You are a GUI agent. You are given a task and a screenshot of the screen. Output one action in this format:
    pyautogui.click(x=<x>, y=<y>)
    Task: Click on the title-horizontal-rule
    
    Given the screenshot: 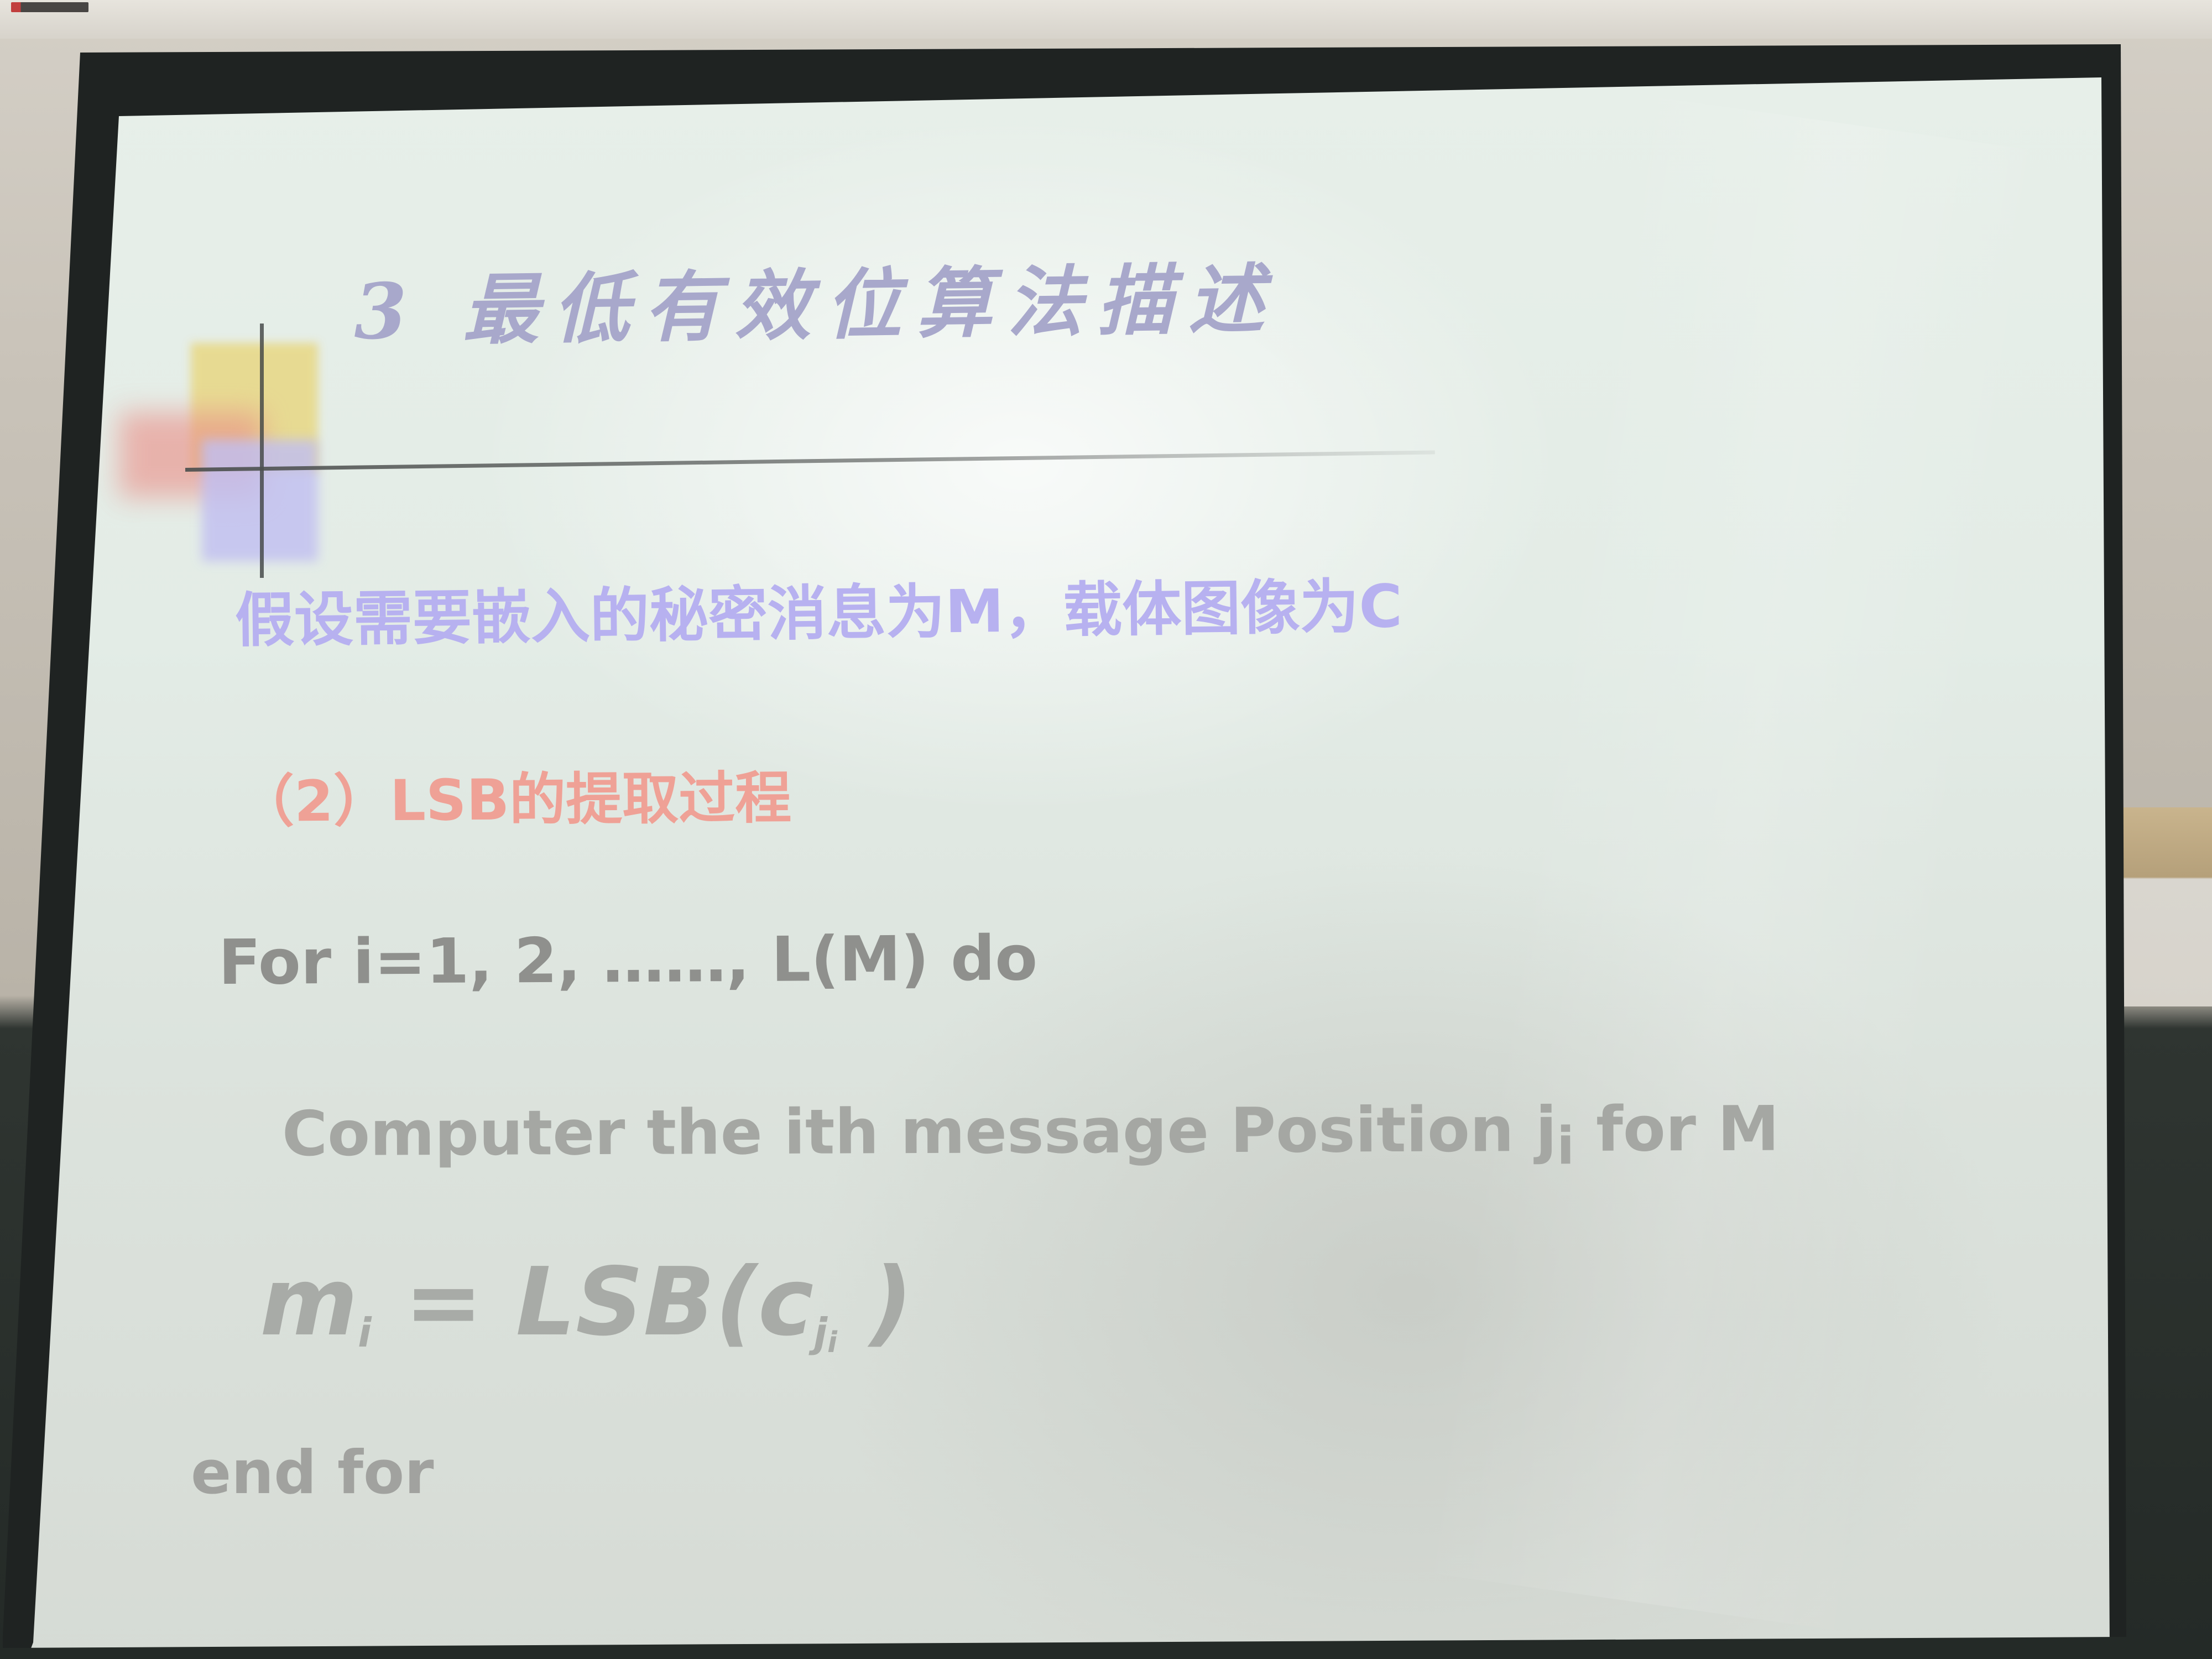 What is the action you would take?
    pyautogui.click(x=810, y=461)
    